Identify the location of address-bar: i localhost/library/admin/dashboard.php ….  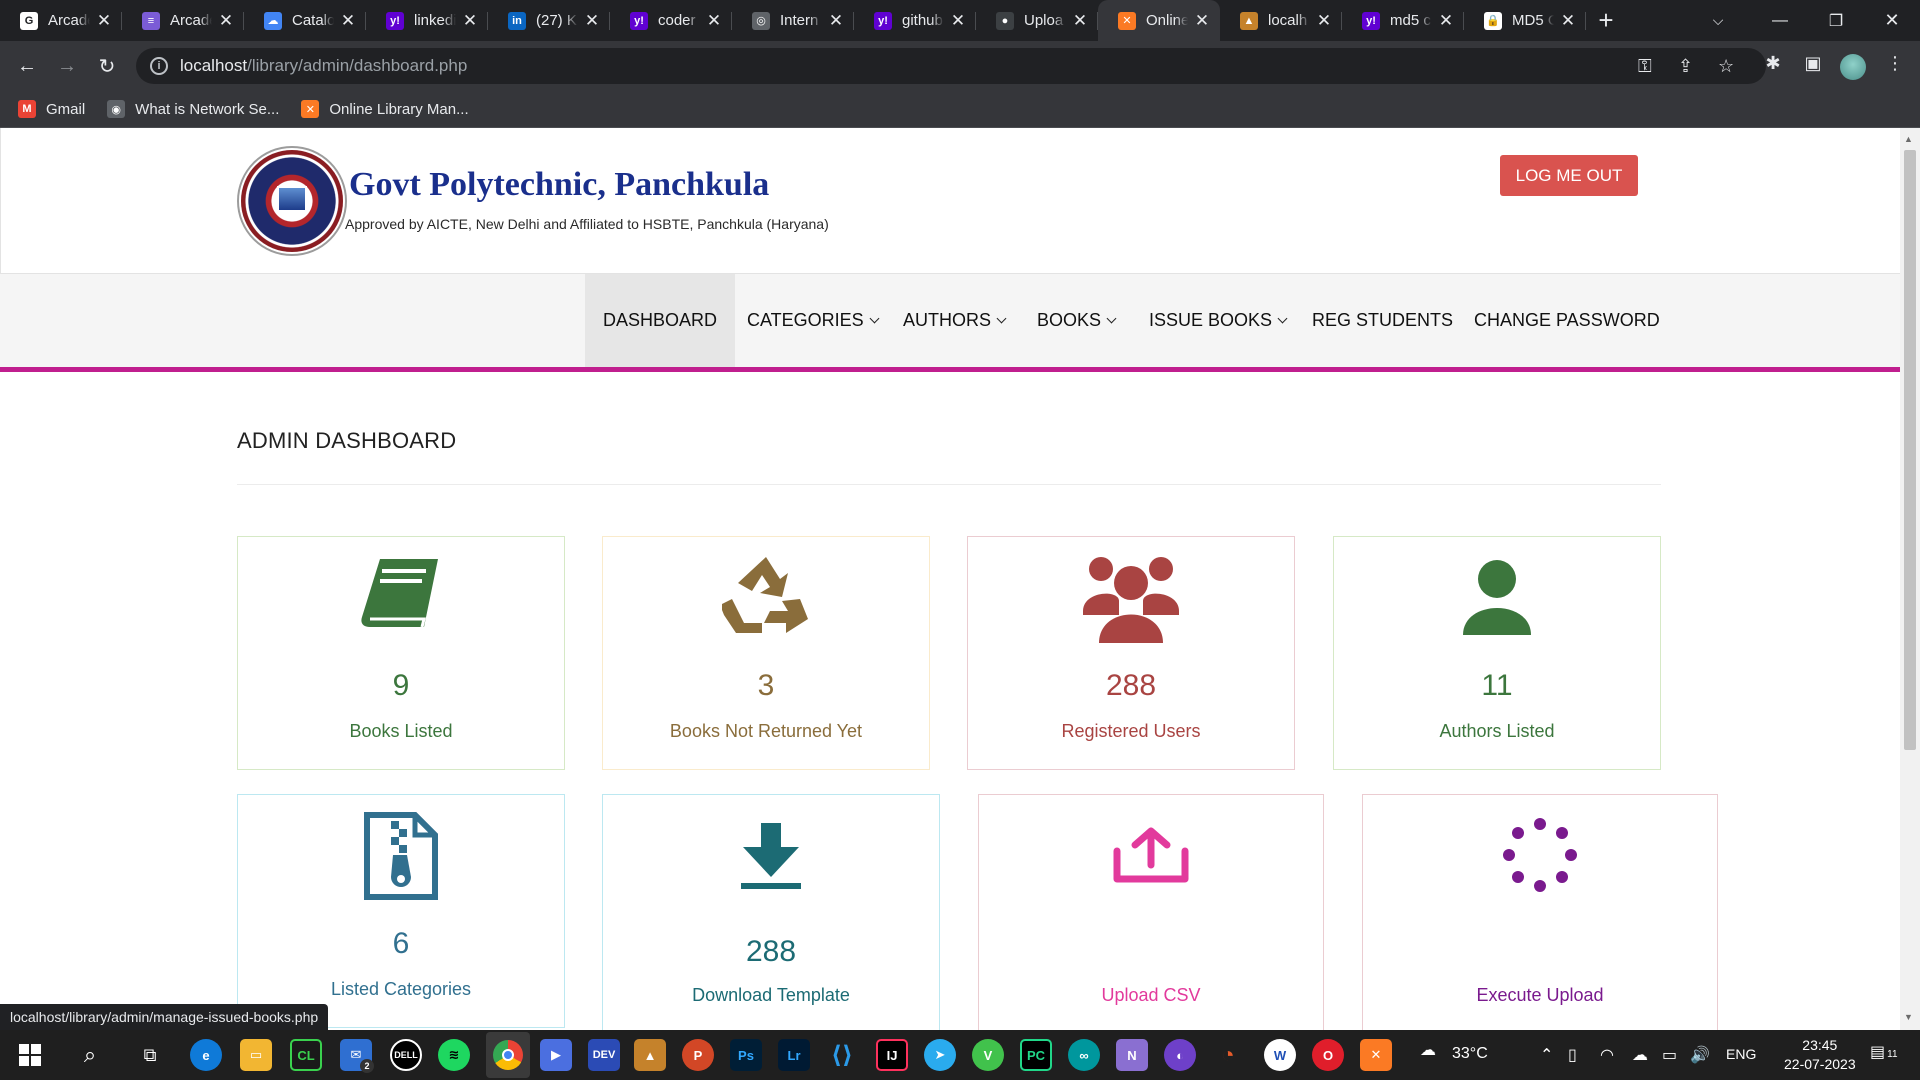
(951, 66).